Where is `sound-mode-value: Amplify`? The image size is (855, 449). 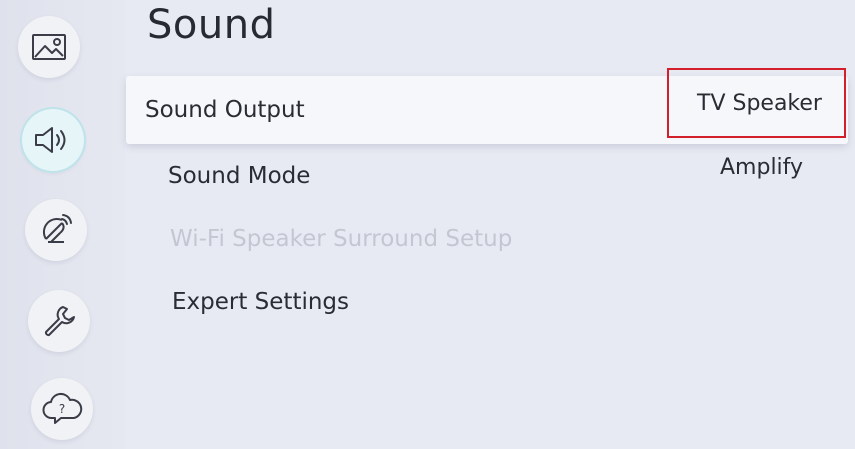
sound-mode-value: Amplify is located at coordinates (762, 167).